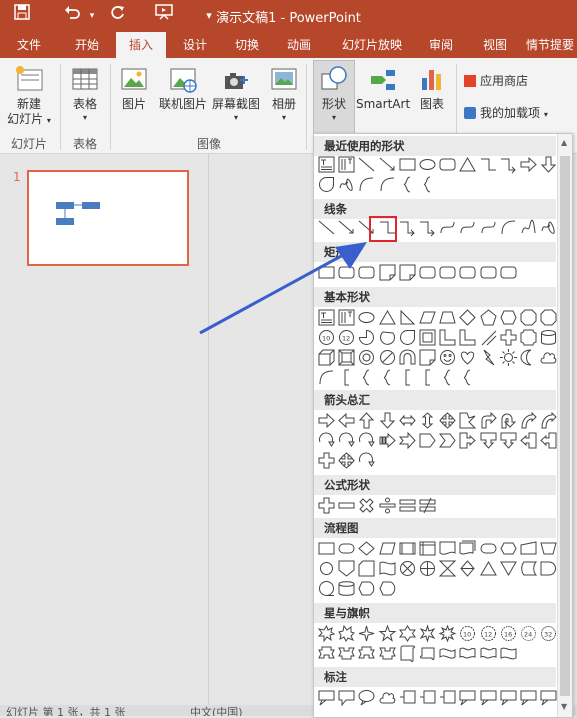  Describe the element at coordinates (108, 218) in the screenshot. I see `slide-thumbnail` at that location.